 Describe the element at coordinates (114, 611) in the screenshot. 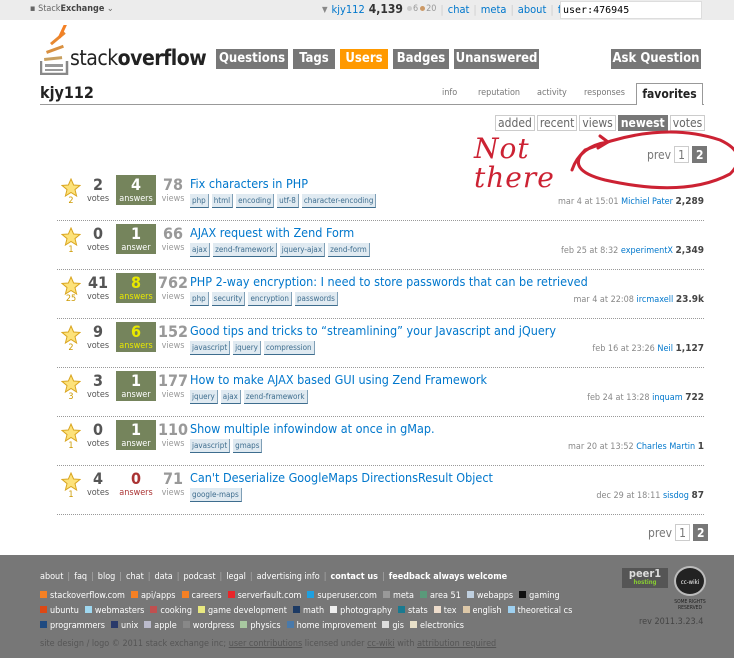

I see `network-site-link: webmasters` at that location.